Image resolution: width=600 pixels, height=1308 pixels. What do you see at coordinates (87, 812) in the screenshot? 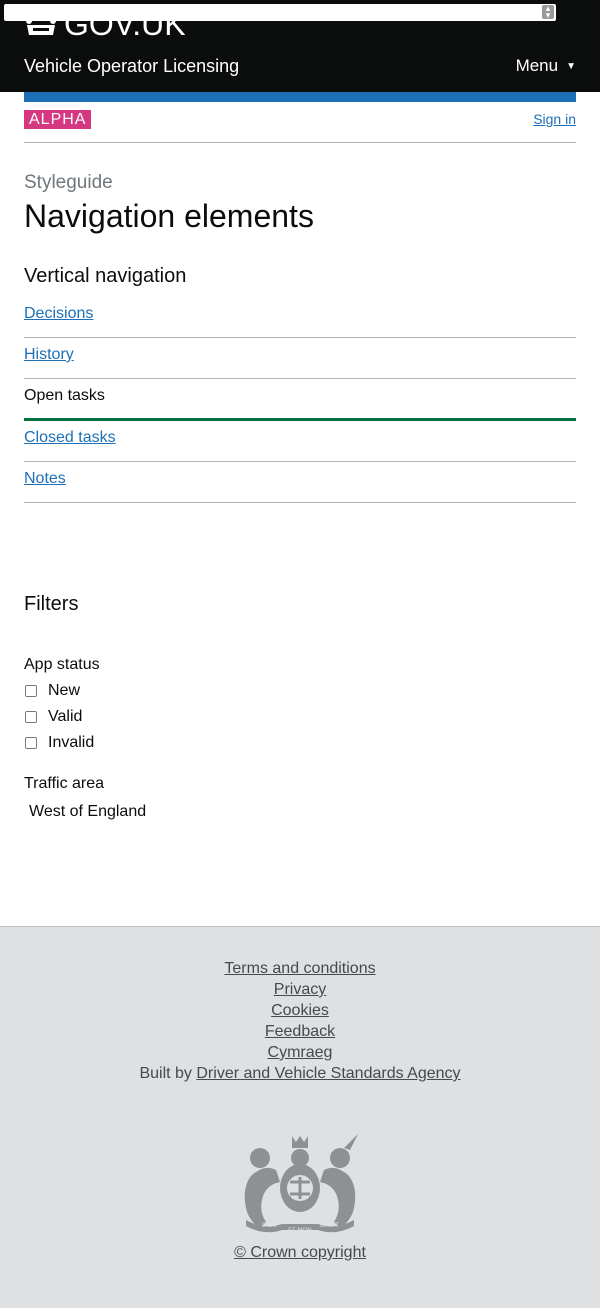
I see `traffic-area-select: West of England` at bounding box center [87, 812].